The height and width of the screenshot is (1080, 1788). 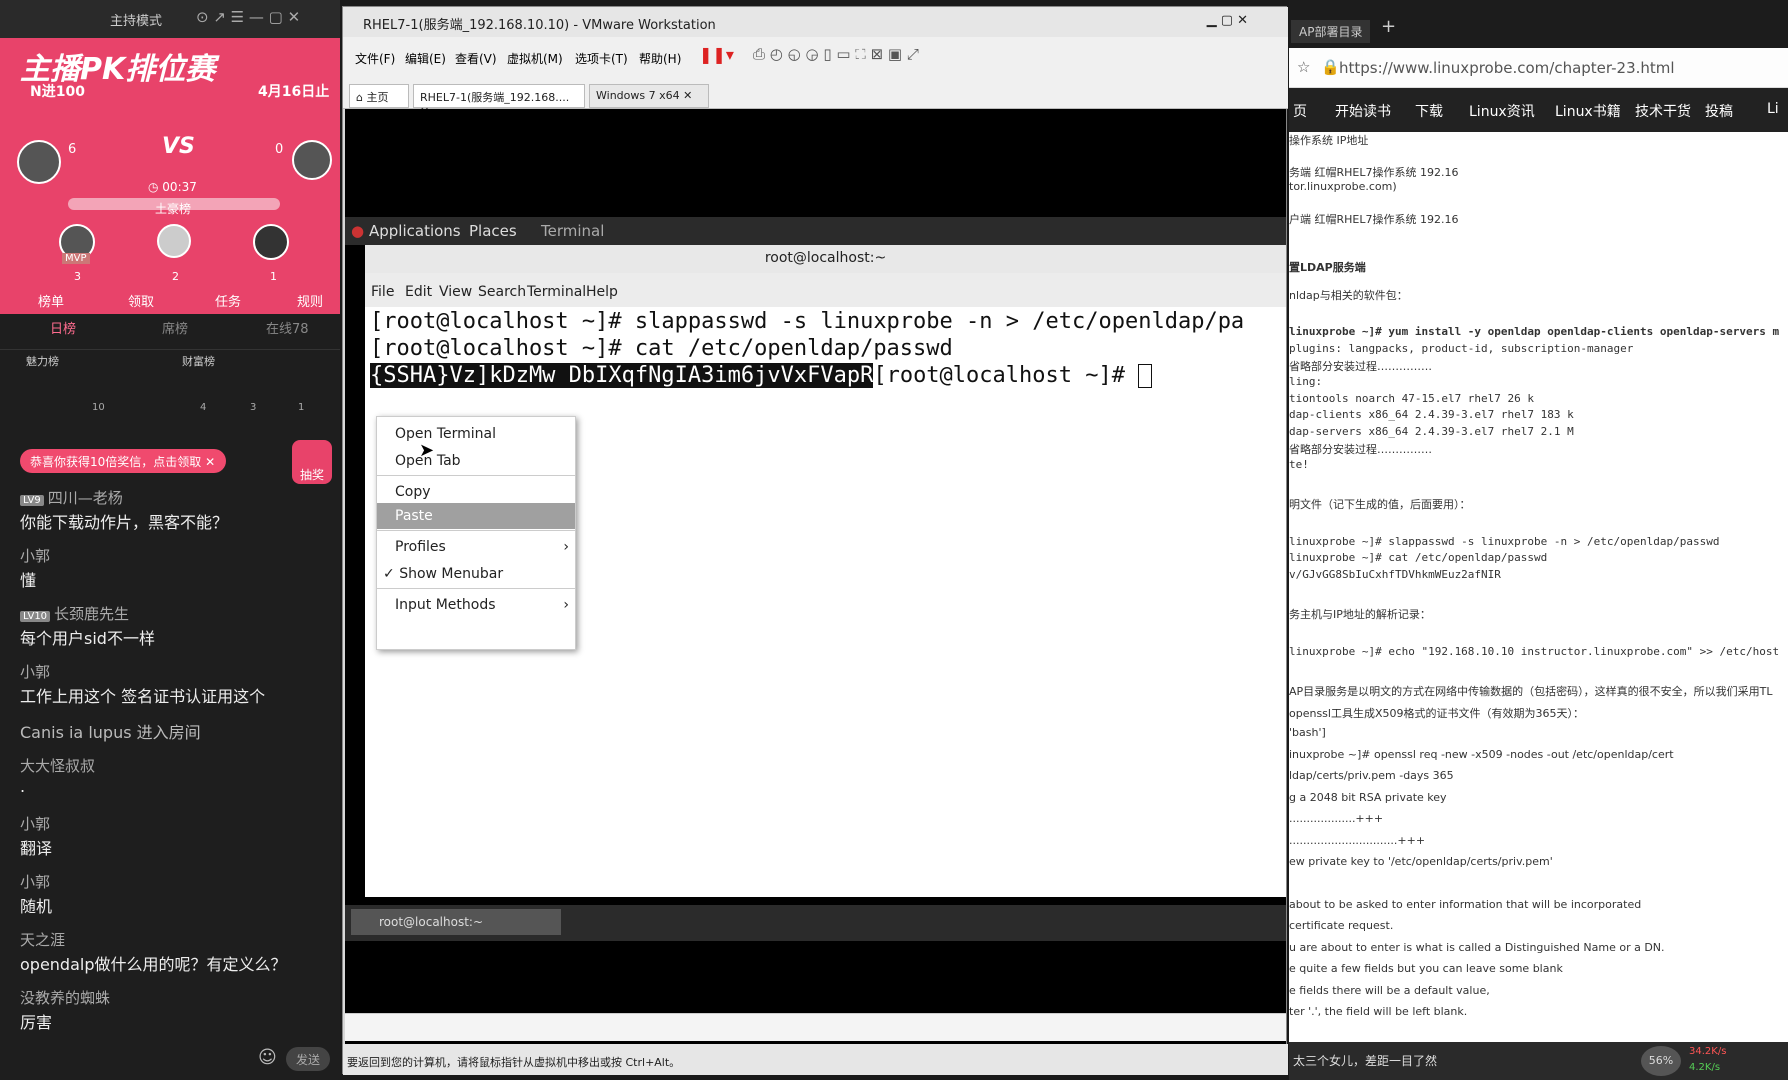 I want to click on settings-icon: ⊙ ↗ ☰ — ▢ ✕, so click(x=248, y=17).